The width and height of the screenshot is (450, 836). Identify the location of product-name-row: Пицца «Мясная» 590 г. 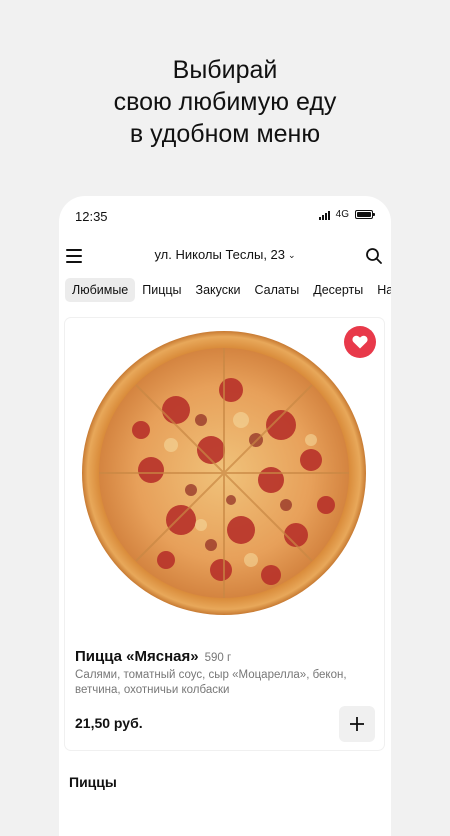
(153, 656).